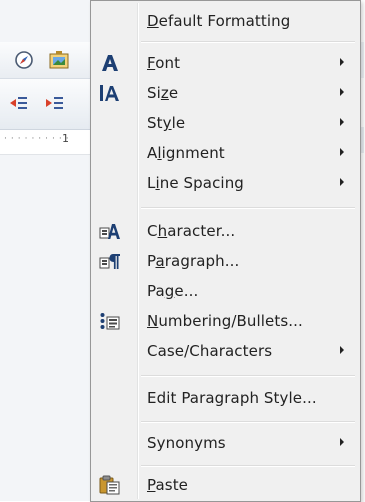 This screenshot has width=365, height=502. What do you see at coordinates (160, 261) in the screenshot?
I see `mnemonic-underline: a` at bounding box center [160, 261].